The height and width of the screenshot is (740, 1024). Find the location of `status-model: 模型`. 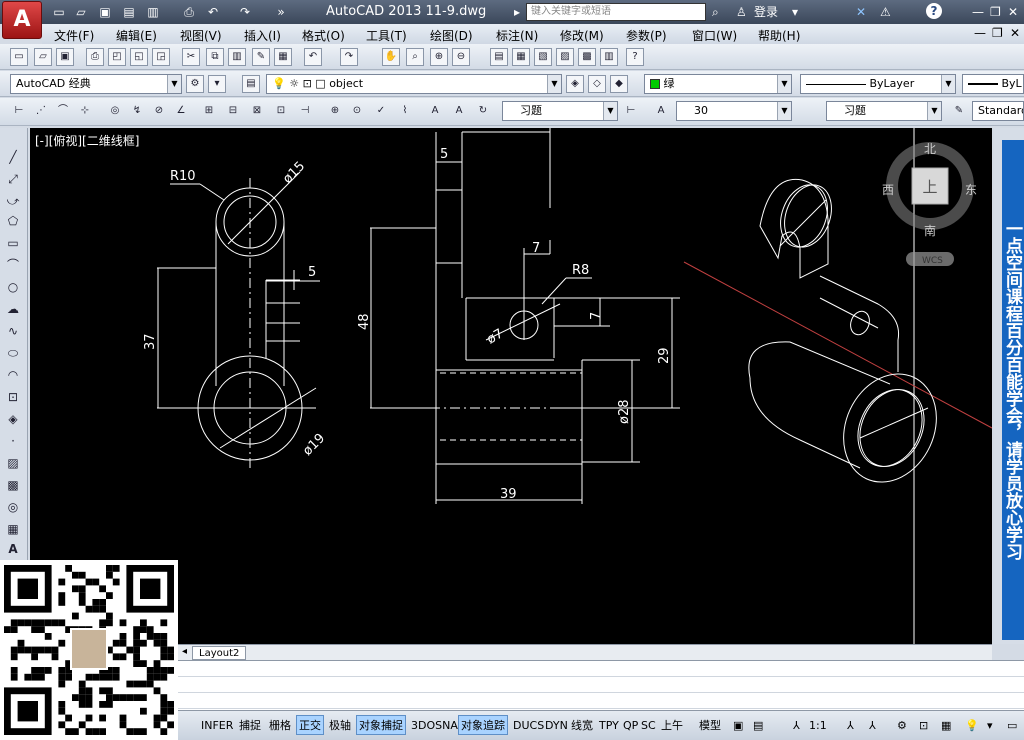

status-model: 模型 is located at coordinates (710, 725).